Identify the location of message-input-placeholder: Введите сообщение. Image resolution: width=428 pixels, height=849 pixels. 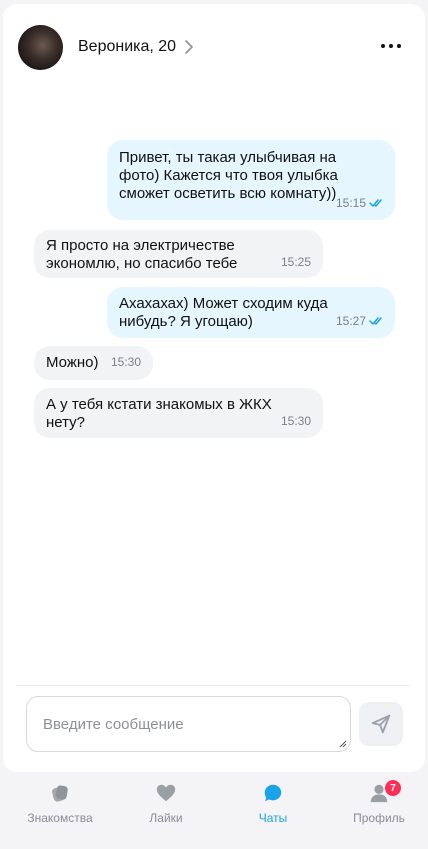
(113, 724).